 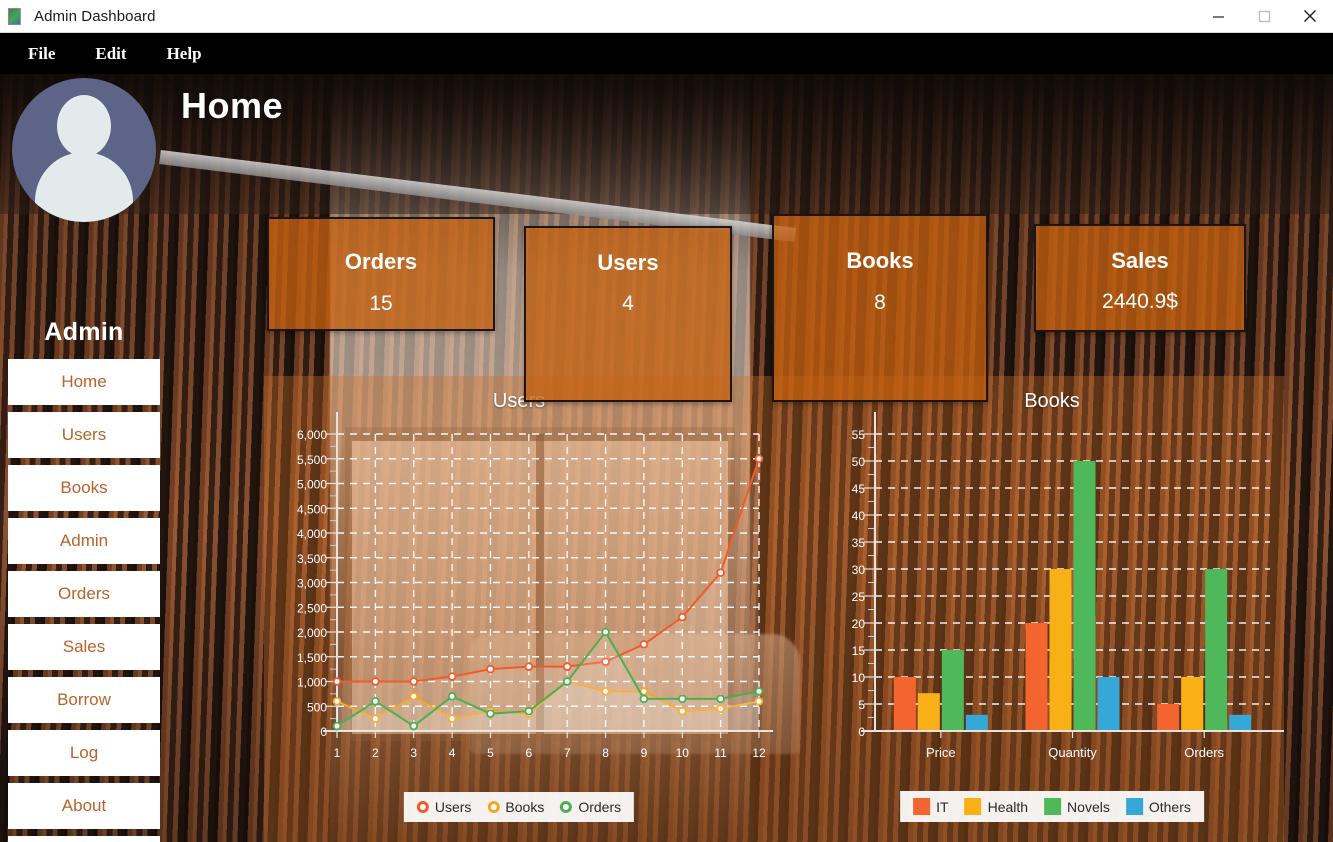 What do you see at coordinates (941, 752) in the screenshot?
I see `svg-text: Price` at bounding box center [941, 752].